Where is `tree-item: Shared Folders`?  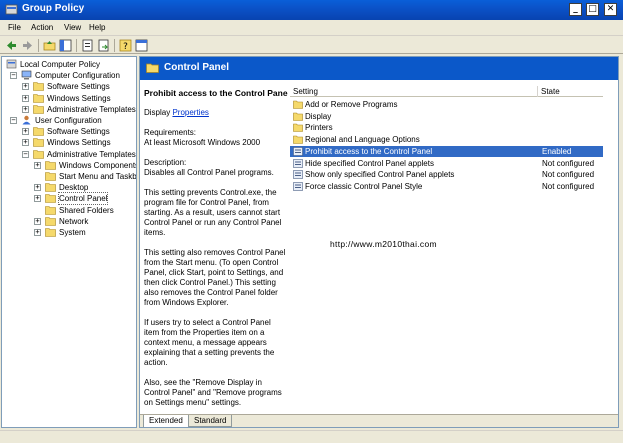 tree-item: Shared Folders is located at coordinates (69, 210).